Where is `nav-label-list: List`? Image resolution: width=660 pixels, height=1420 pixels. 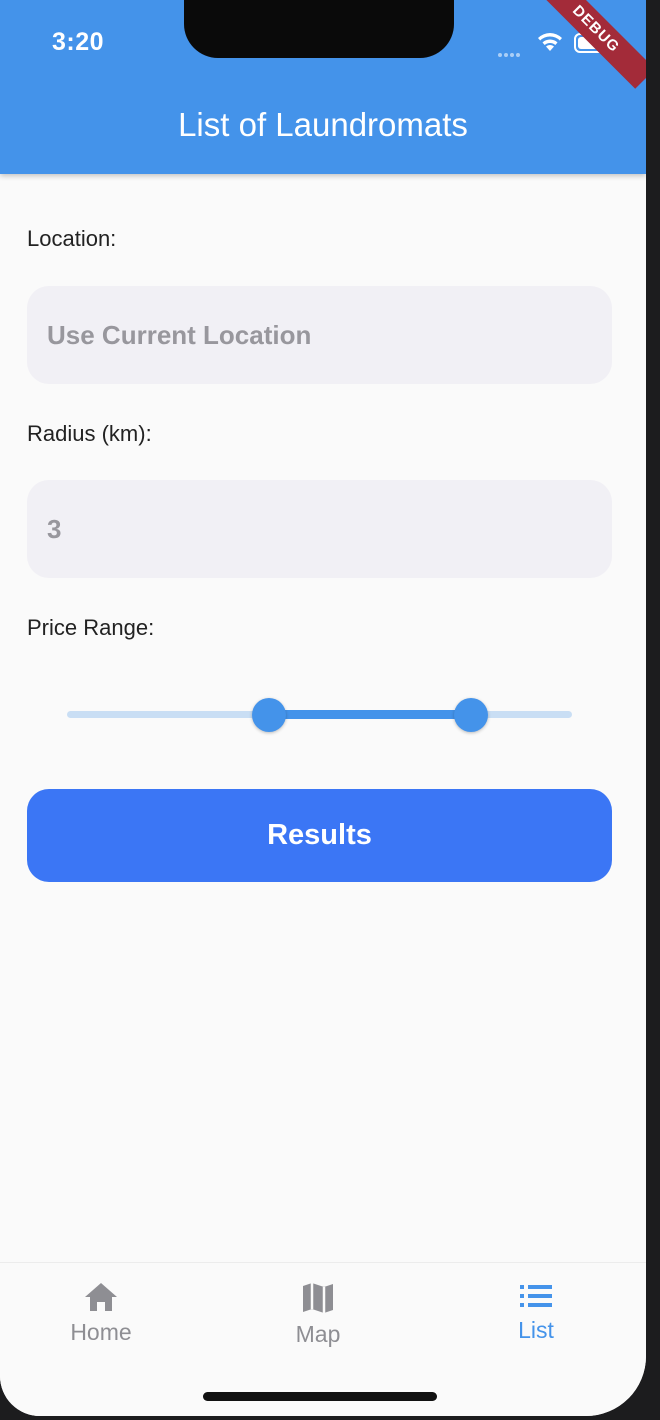 nav-label-list: List is located at coordinates (536, 1330).